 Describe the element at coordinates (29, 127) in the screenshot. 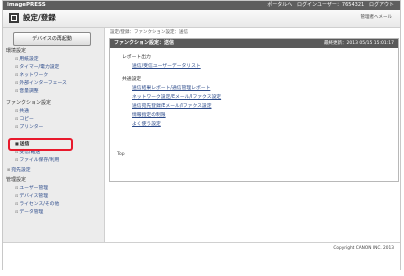

I see `sidebar-item-printer: プリンター` at that location.